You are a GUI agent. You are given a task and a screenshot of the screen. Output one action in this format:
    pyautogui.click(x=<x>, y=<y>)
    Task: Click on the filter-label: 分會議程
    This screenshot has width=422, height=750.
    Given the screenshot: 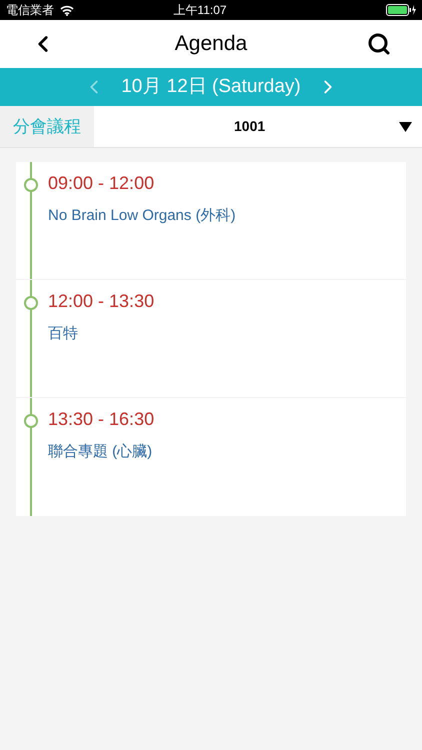 What is the action you would take?
    pyautogui.click(x=47, y=126)
    